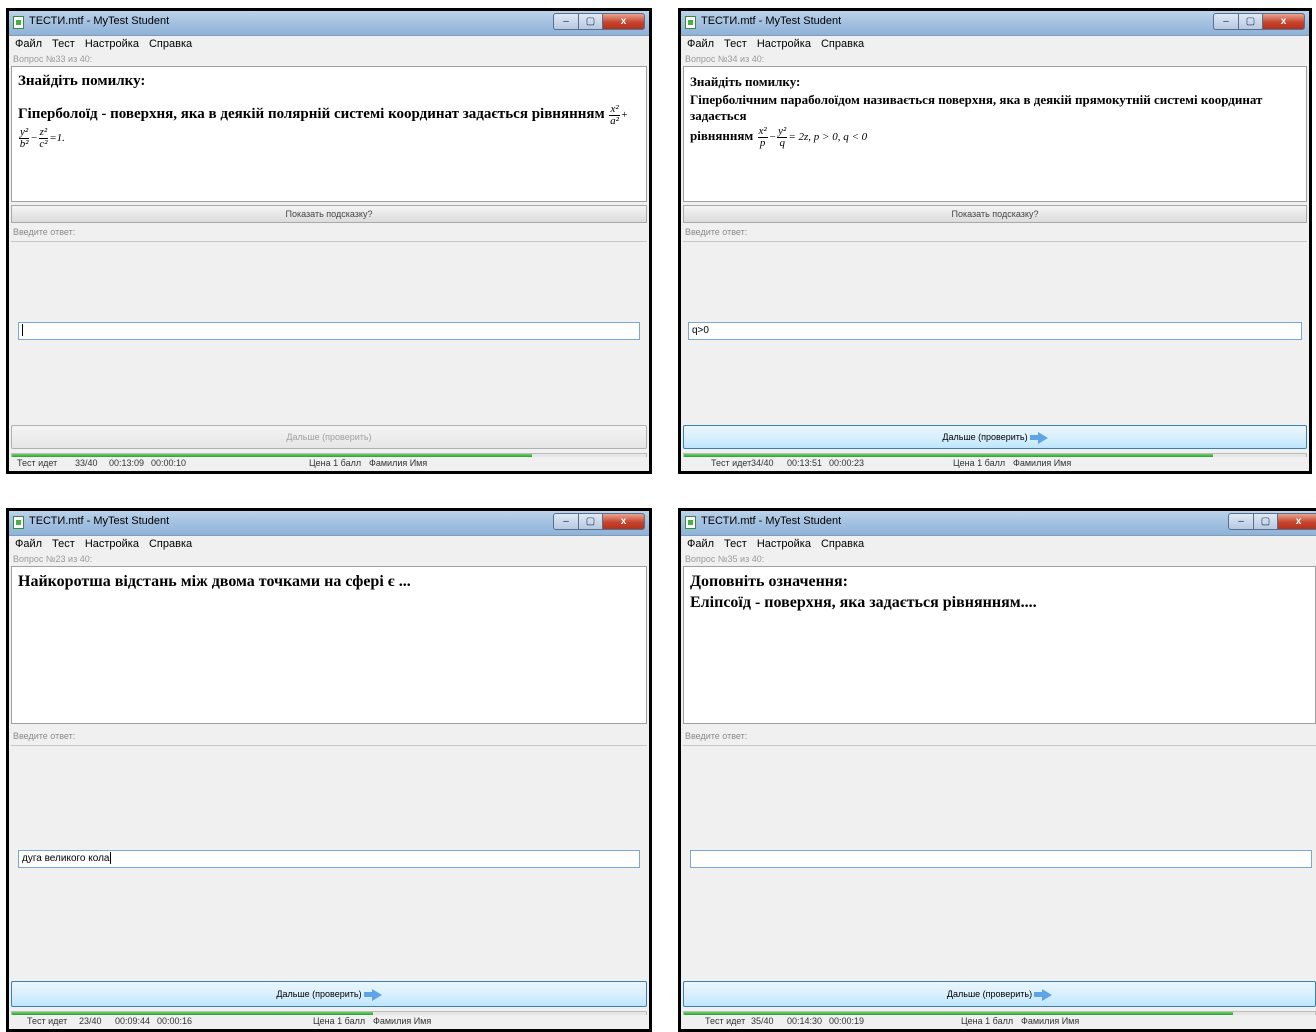 The height and width of the screenshot is (1032, 1316). Describe the element at coordinates (53, 559) in the screenshot. I see `question-number: Вопрос №23 из 40:` at that location.